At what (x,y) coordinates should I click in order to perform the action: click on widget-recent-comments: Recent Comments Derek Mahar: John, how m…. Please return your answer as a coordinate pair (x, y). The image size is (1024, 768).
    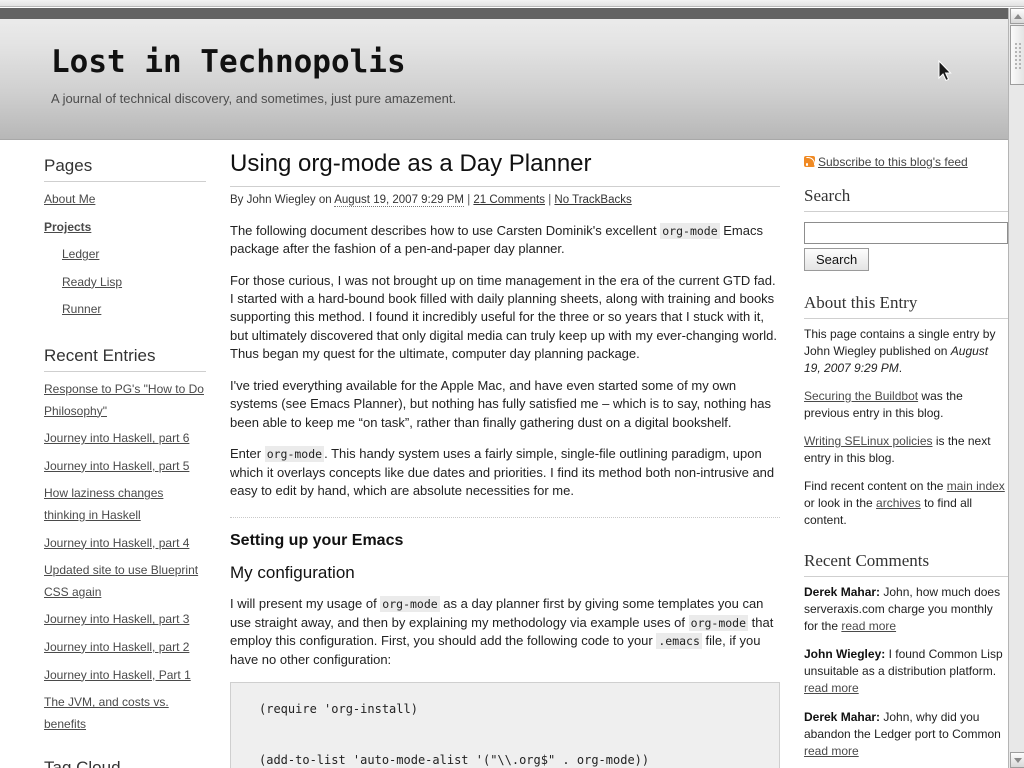
    Looking at the image, I should click on (906, 659).